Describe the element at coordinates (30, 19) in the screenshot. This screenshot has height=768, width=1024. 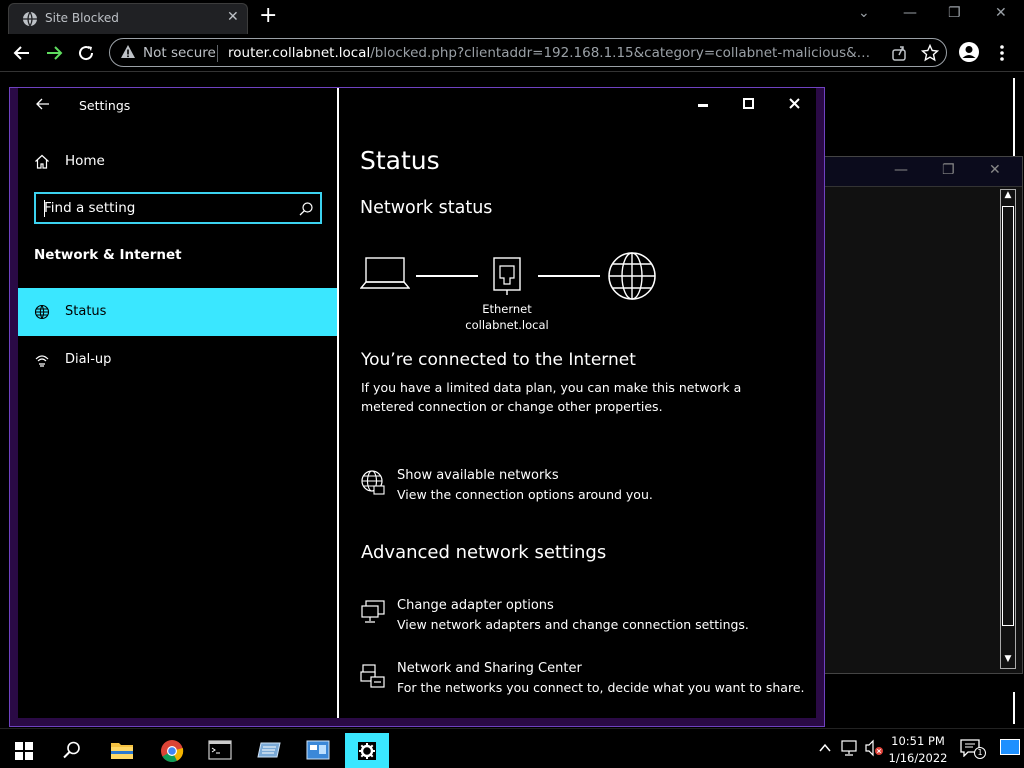
I see `globe-favicon-icon` at that location.